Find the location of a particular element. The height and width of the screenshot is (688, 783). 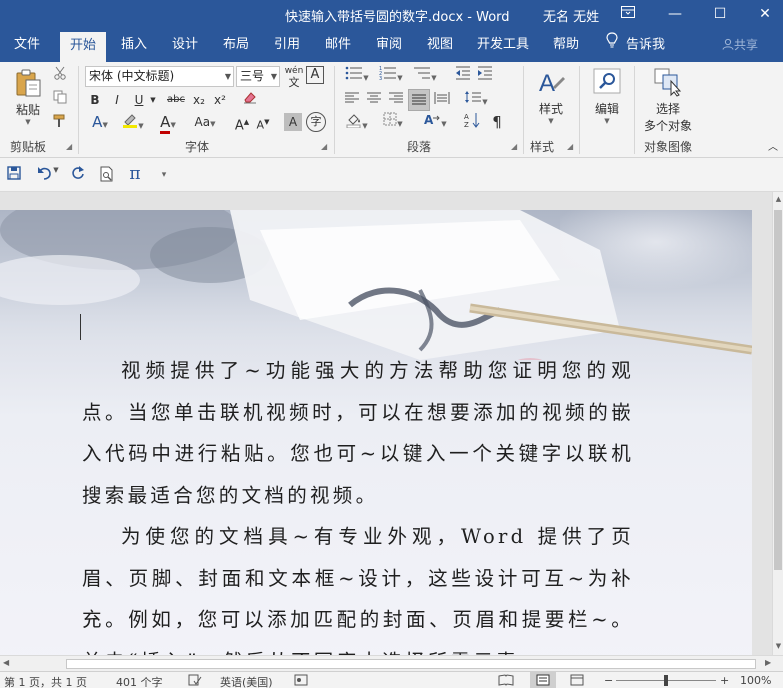

vertical-scroll-thumb is located at coordinates (778, 390).